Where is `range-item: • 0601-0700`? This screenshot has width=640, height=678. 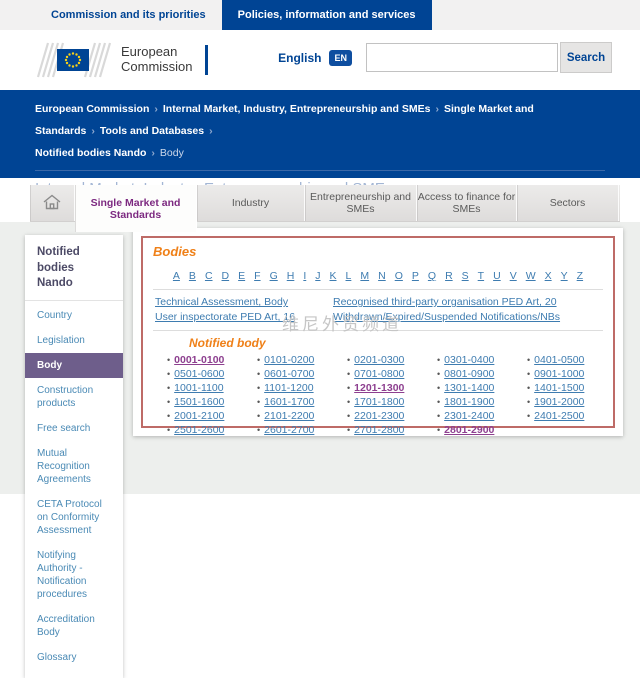 range-item: • 0601-0700 is located at coordinates (302, 374).